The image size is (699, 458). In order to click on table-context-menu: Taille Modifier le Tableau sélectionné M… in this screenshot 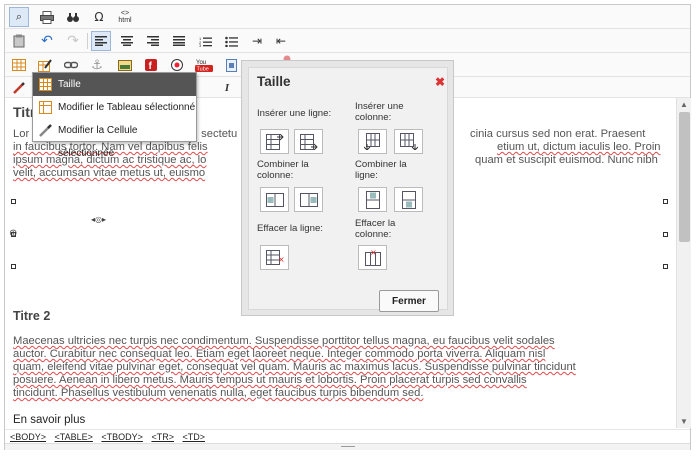, I will do `click(114, 115)`.